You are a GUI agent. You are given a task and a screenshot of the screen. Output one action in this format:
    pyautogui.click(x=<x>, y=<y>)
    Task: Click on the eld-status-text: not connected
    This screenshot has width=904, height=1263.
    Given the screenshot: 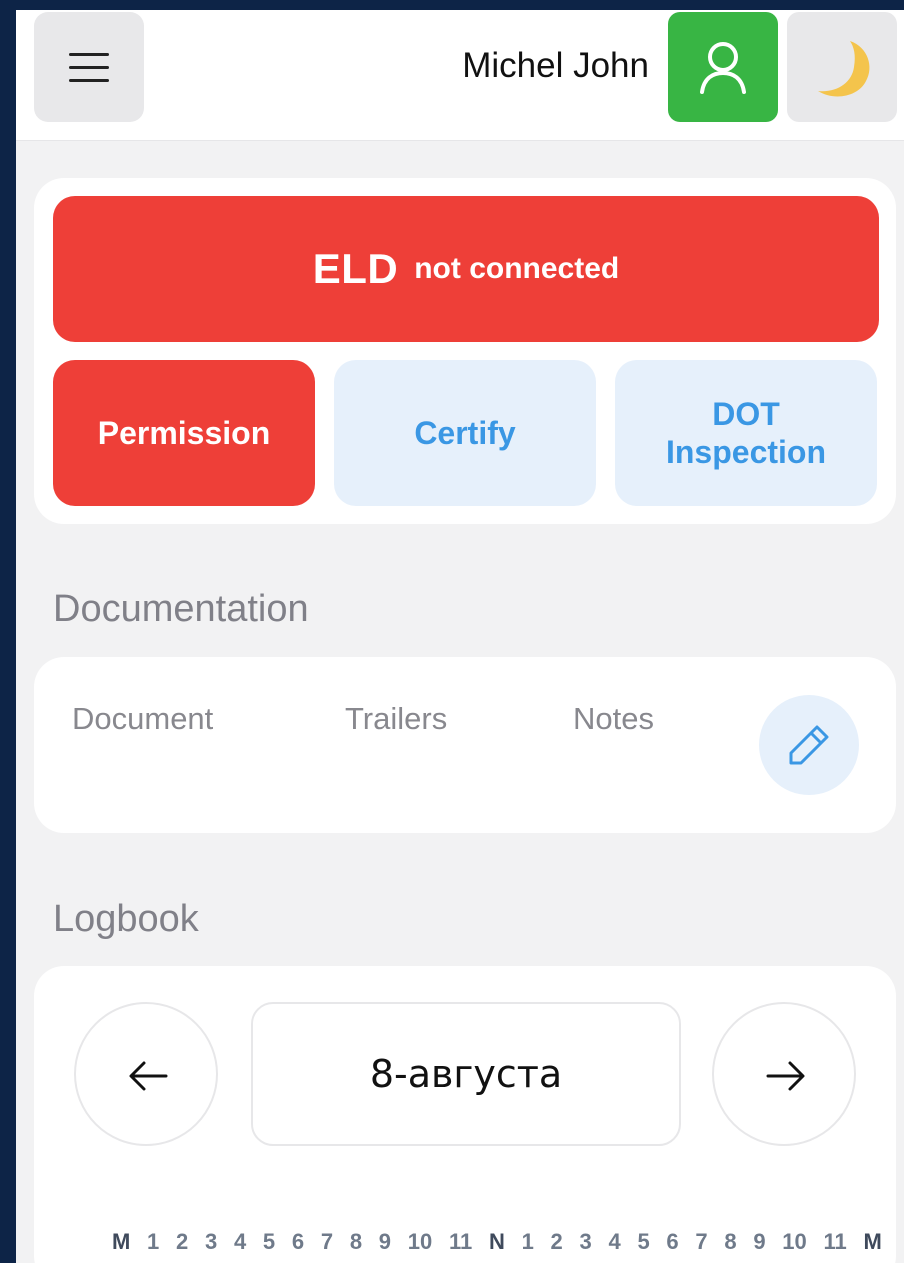 What is the action you would take?
    pyautogui.click(x=517, y=268)
    